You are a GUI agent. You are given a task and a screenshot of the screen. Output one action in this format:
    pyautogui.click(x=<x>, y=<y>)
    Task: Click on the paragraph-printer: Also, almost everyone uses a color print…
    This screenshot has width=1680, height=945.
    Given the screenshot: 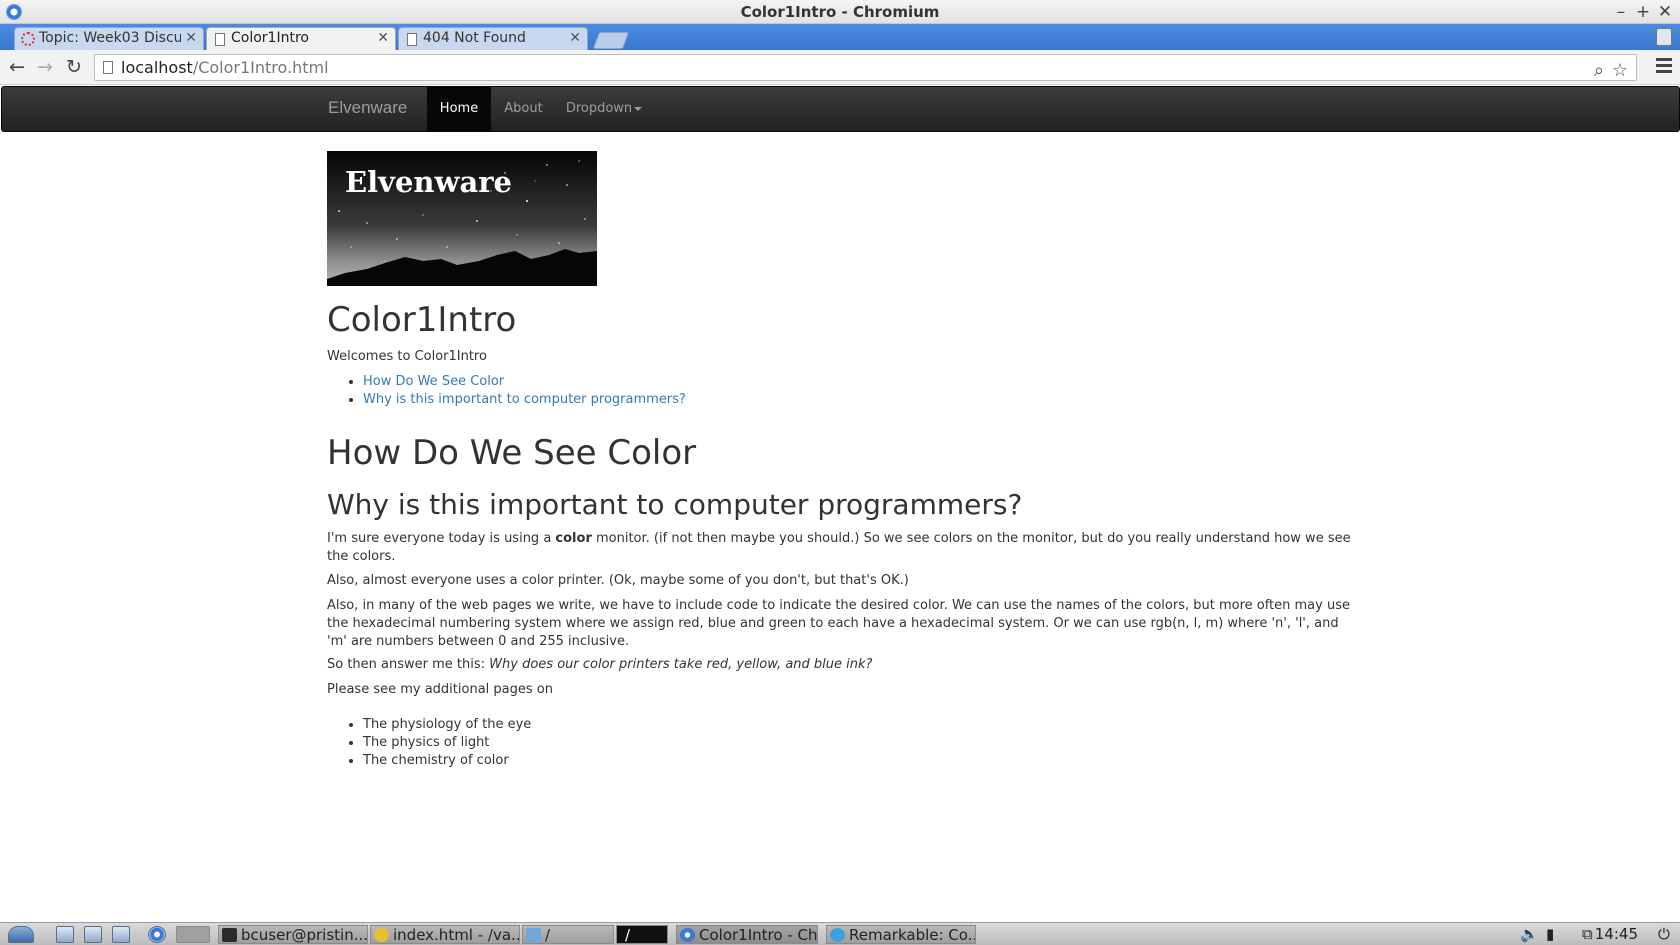 What is the action you would take?
    pyautogui.click(x=618, y=580)
    